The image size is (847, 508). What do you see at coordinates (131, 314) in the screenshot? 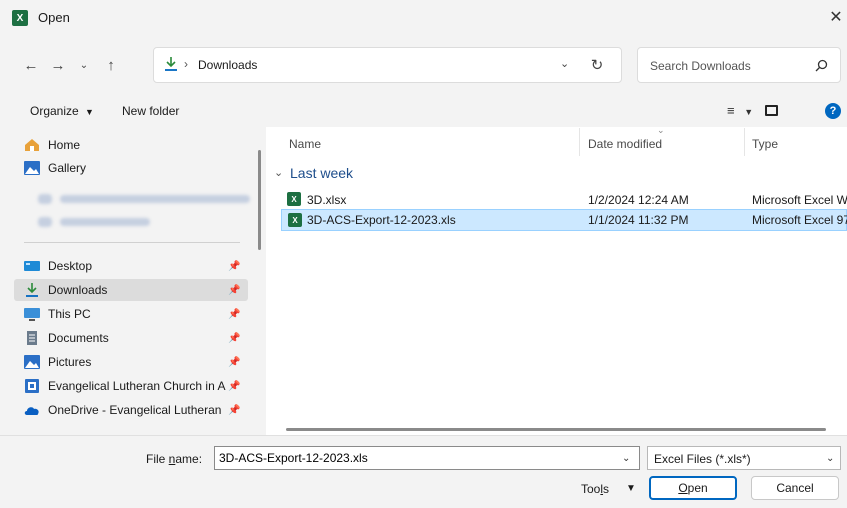
I see `sidebar-item-this-pc: This PC 📌` at bounding box center [131, 314].